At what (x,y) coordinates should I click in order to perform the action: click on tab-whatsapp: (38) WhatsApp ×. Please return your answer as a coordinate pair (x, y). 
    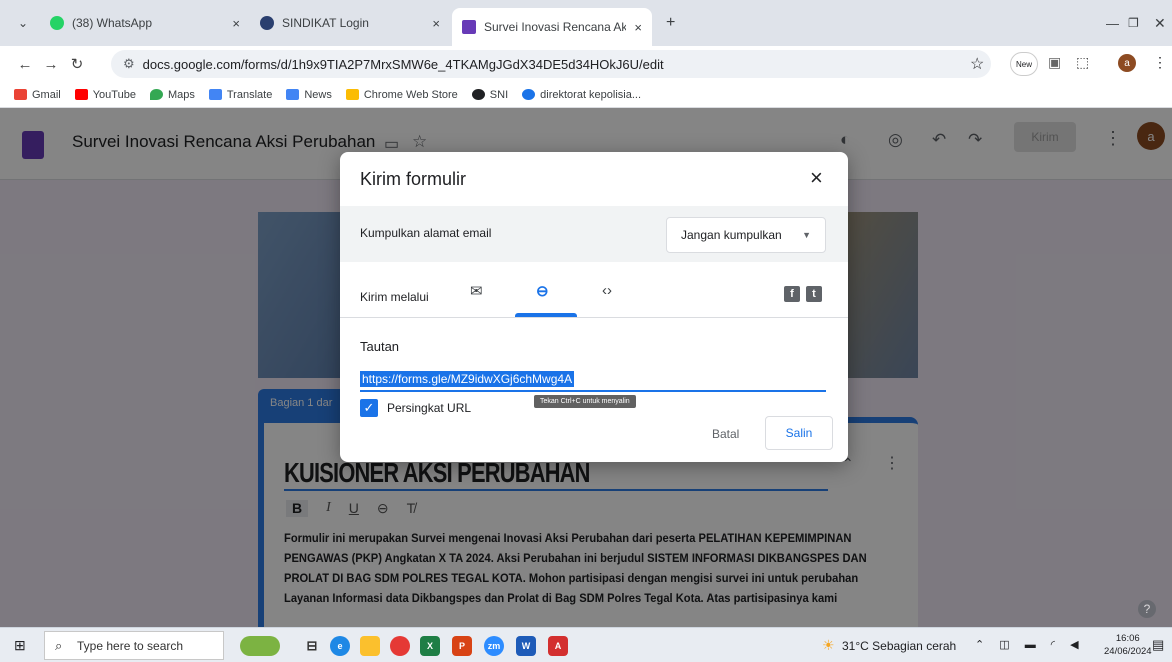
    Looking at the image, I should click on (145, 23).